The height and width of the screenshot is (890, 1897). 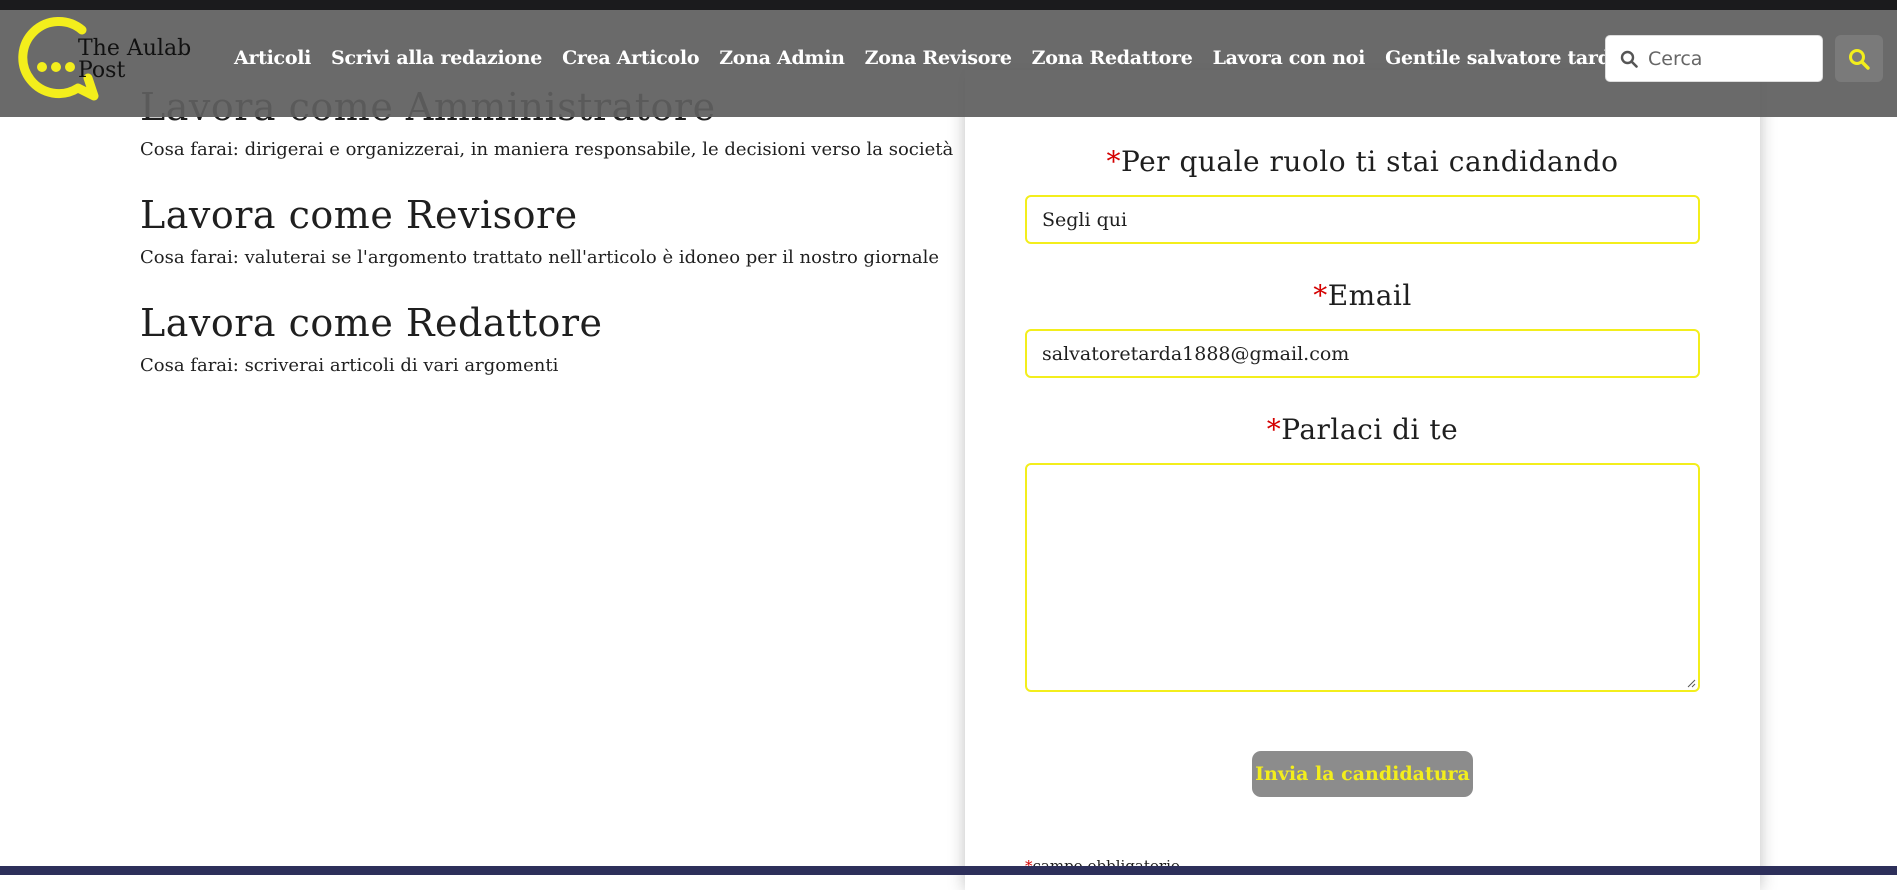 I want to click on brand-logo: The Aulab Post, so click(x=111, y=59).